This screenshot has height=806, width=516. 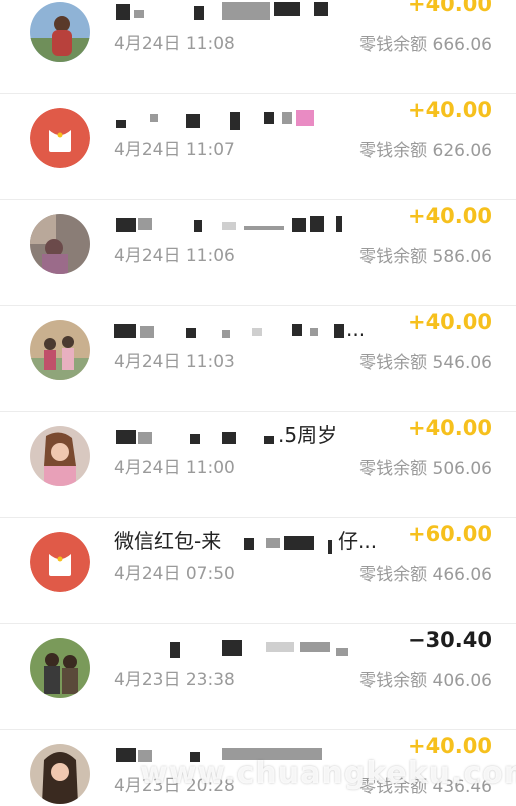 I want to click on transaction-date: 4月24日 11:03, so click(x=174, y=362).